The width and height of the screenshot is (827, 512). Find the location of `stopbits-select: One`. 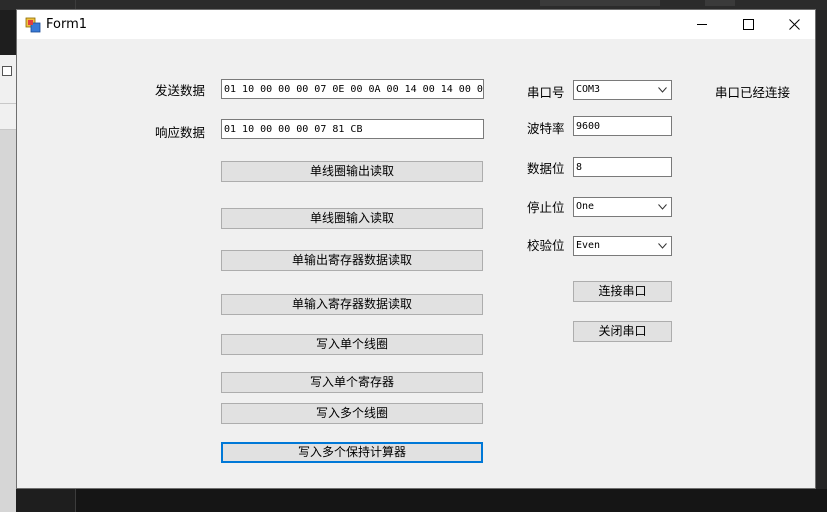

stopbits-select: One is located at coordinates (622, 207).